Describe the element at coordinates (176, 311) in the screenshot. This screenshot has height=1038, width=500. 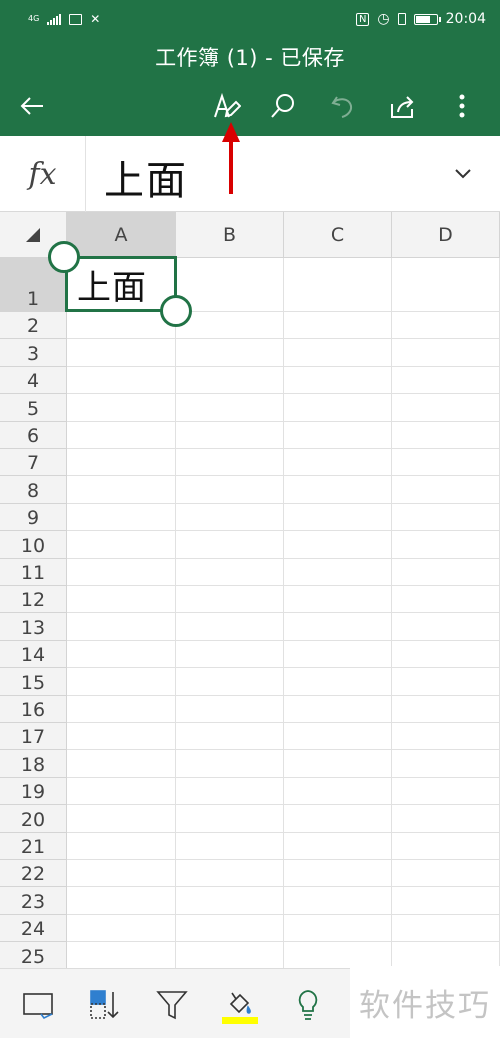
I see `selection-handle-bottom-right` at that location.